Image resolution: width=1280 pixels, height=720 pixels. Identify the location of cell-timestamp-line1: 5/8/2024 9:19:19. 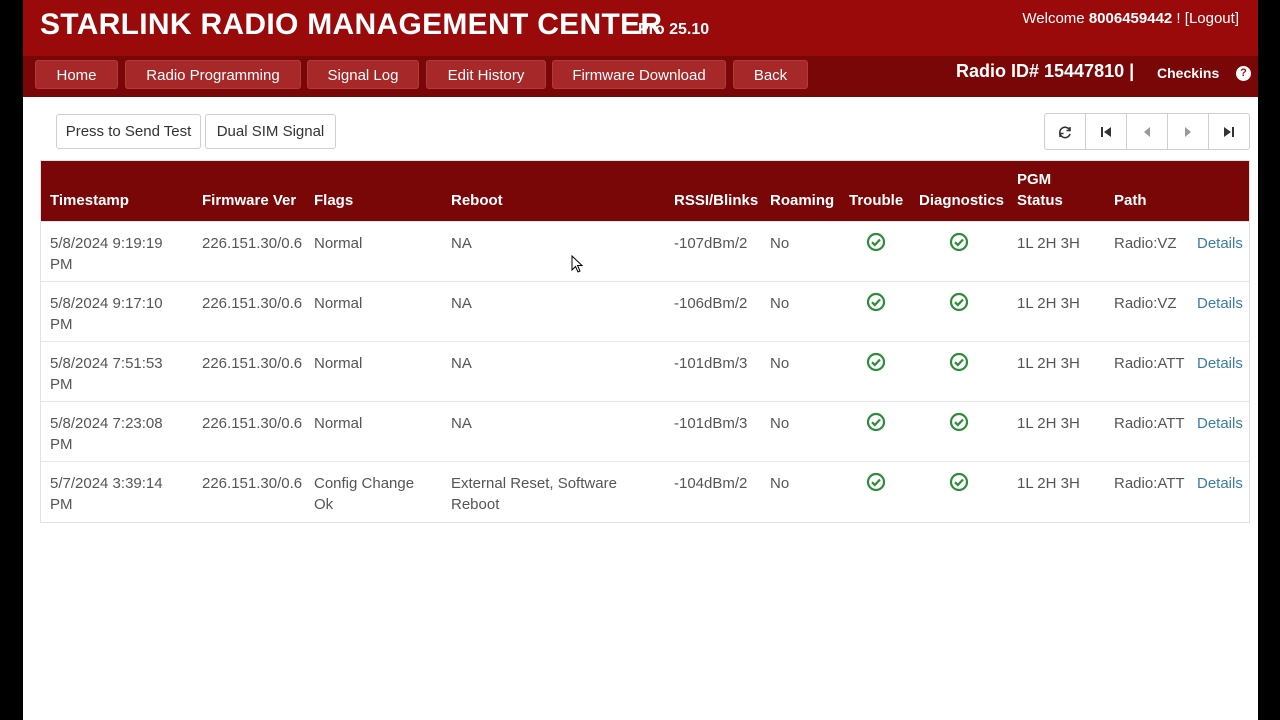
(106, 243).